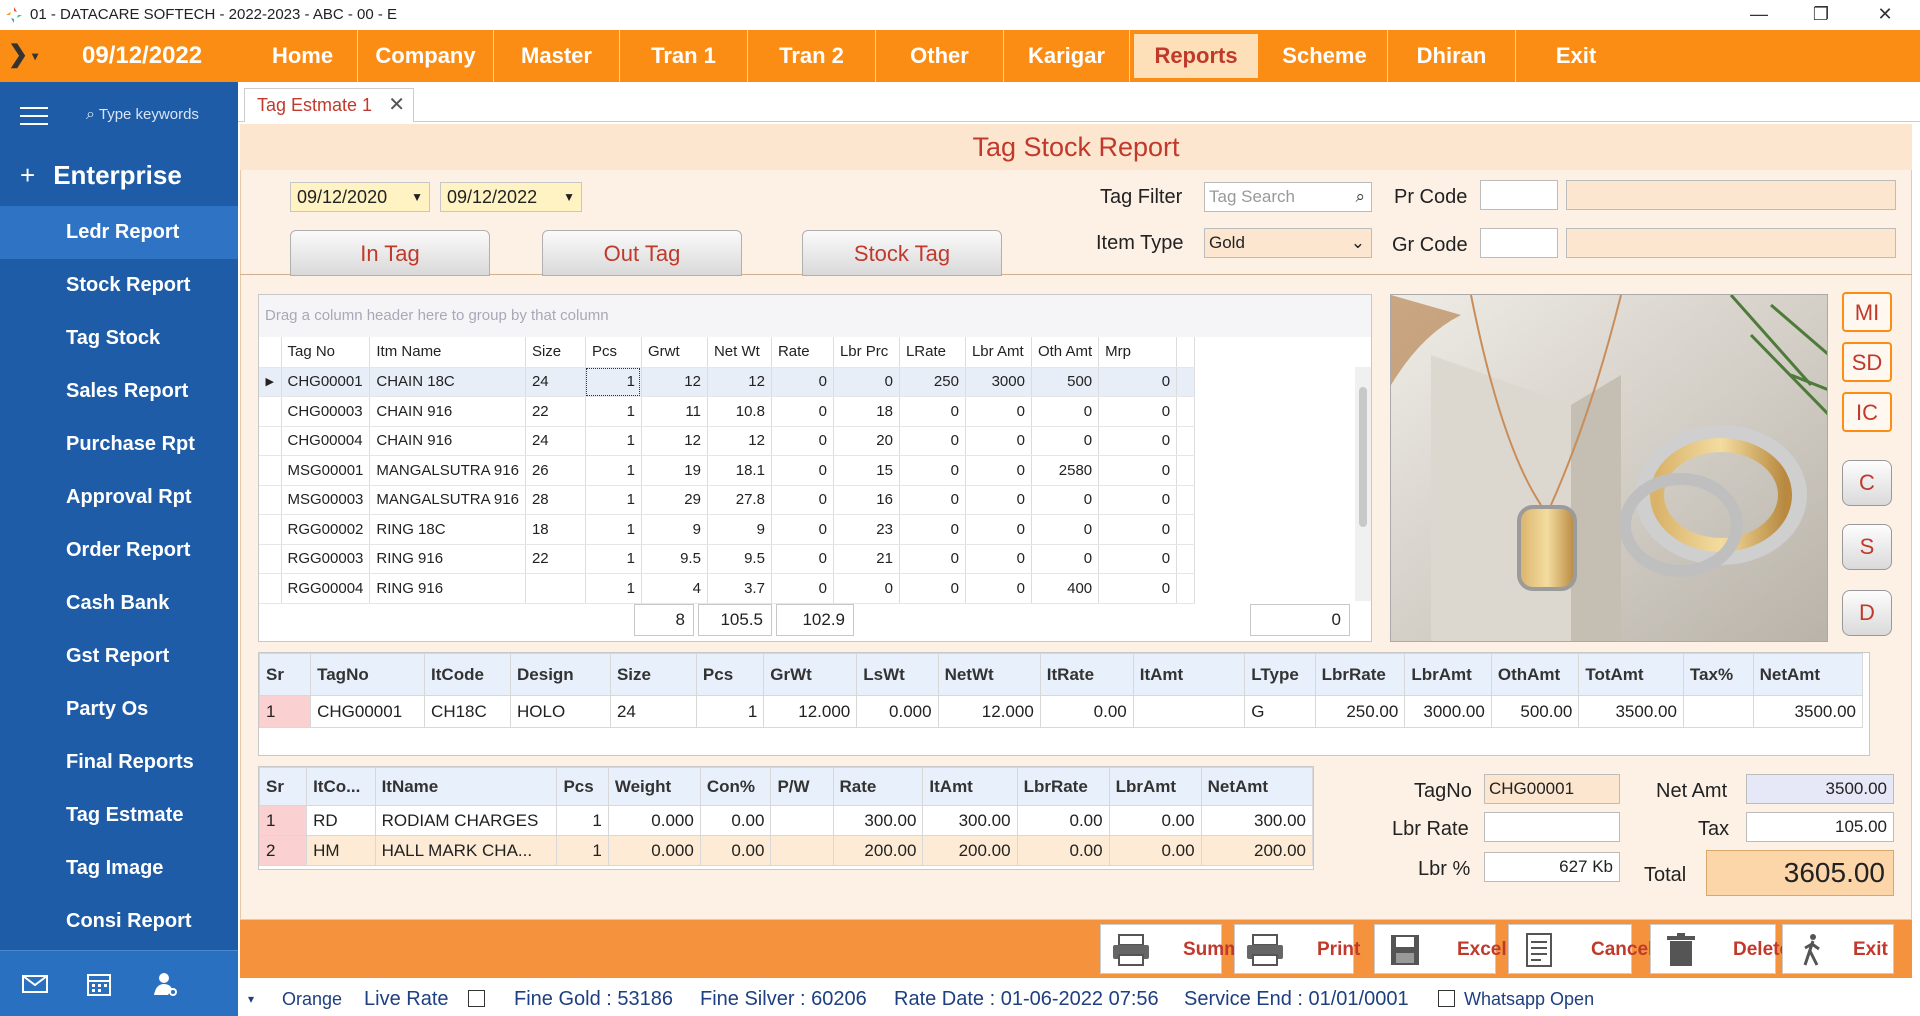  Describe the element at coordinates (1759, 15) in the screenshot. I see `minimize-button: —` at that location.